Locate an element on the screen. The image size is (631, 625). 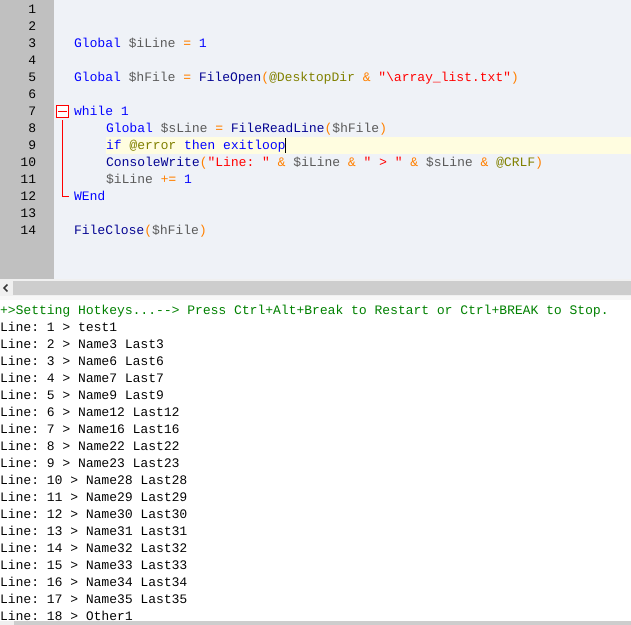
console-line: Line: 15 > Name33 Last33 is located at coordinates (94, 565).